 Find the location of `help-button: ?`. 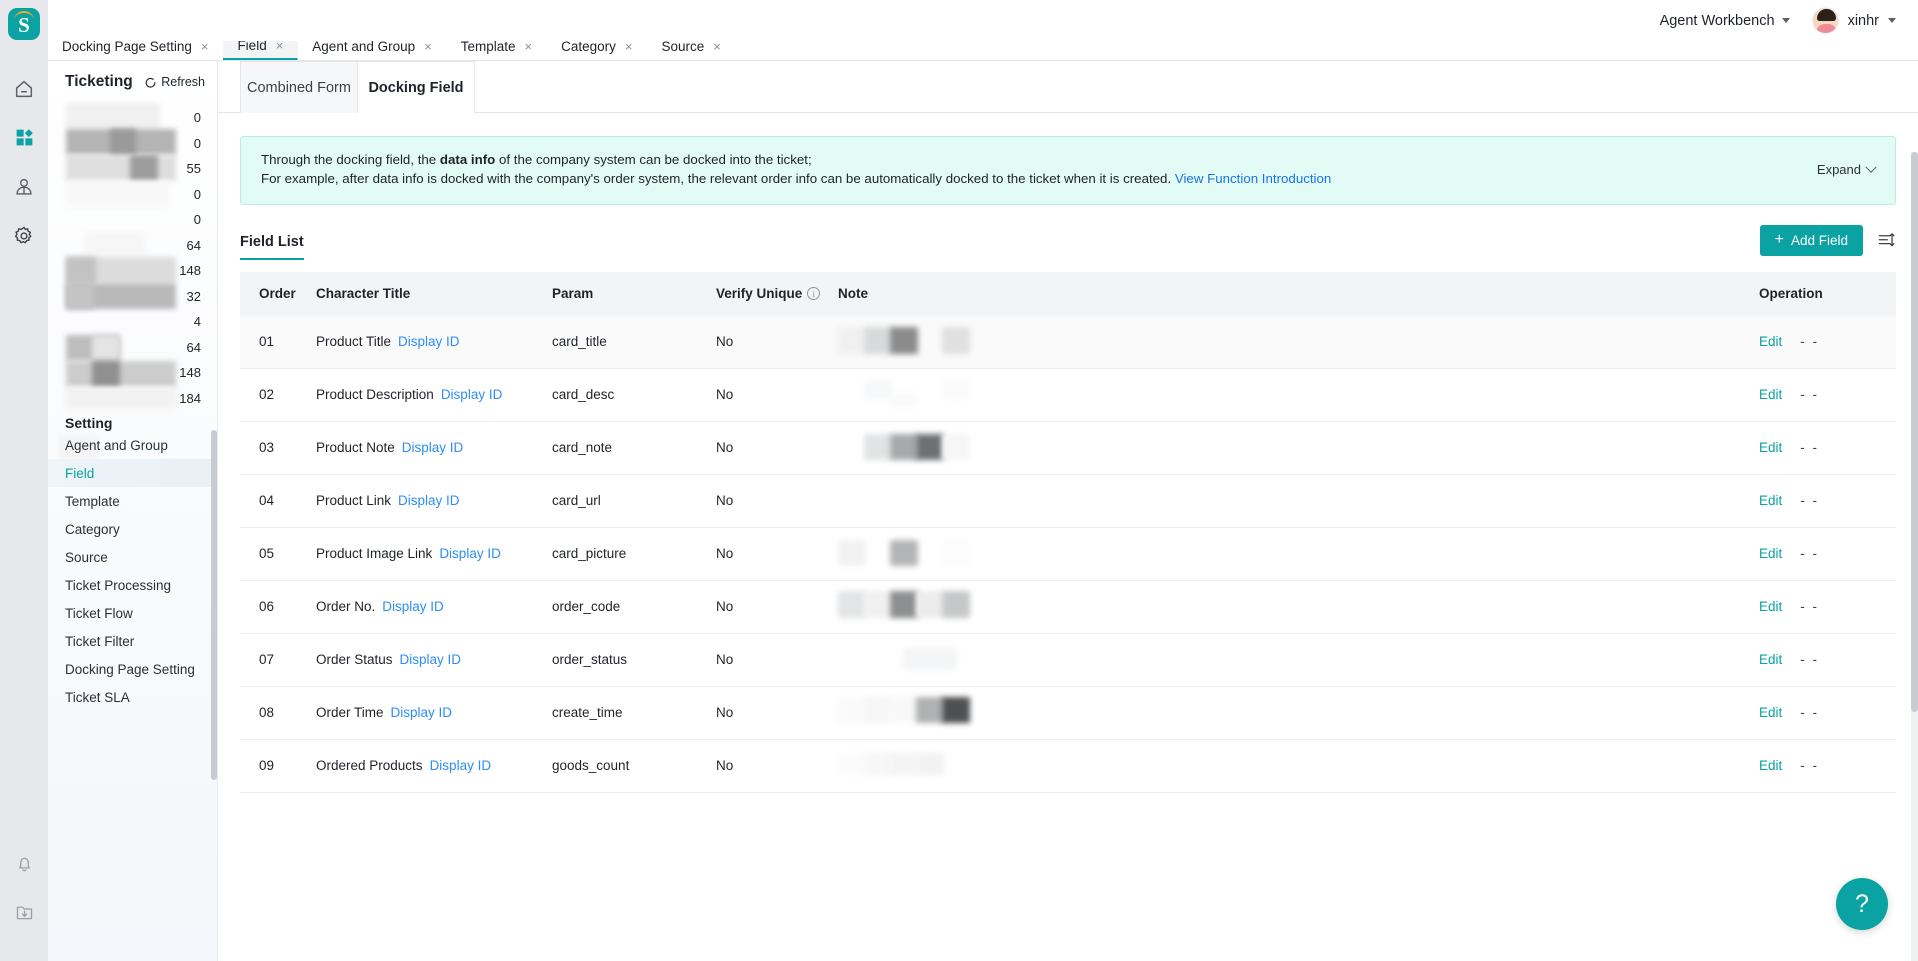

help-button: ? is located at coordinates (1862, 904).